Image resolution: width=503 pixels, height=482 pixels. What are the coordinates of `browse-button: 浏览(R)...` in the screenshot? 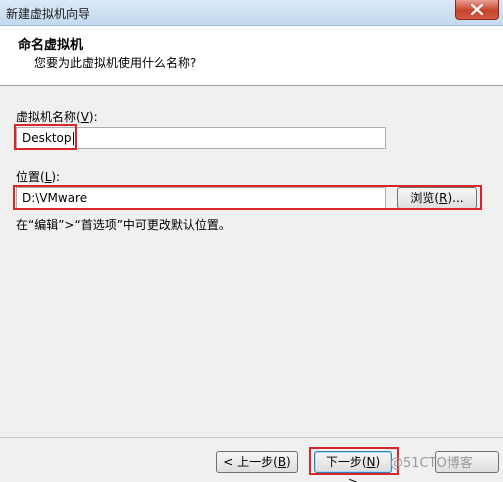 It's located at (437, 198).